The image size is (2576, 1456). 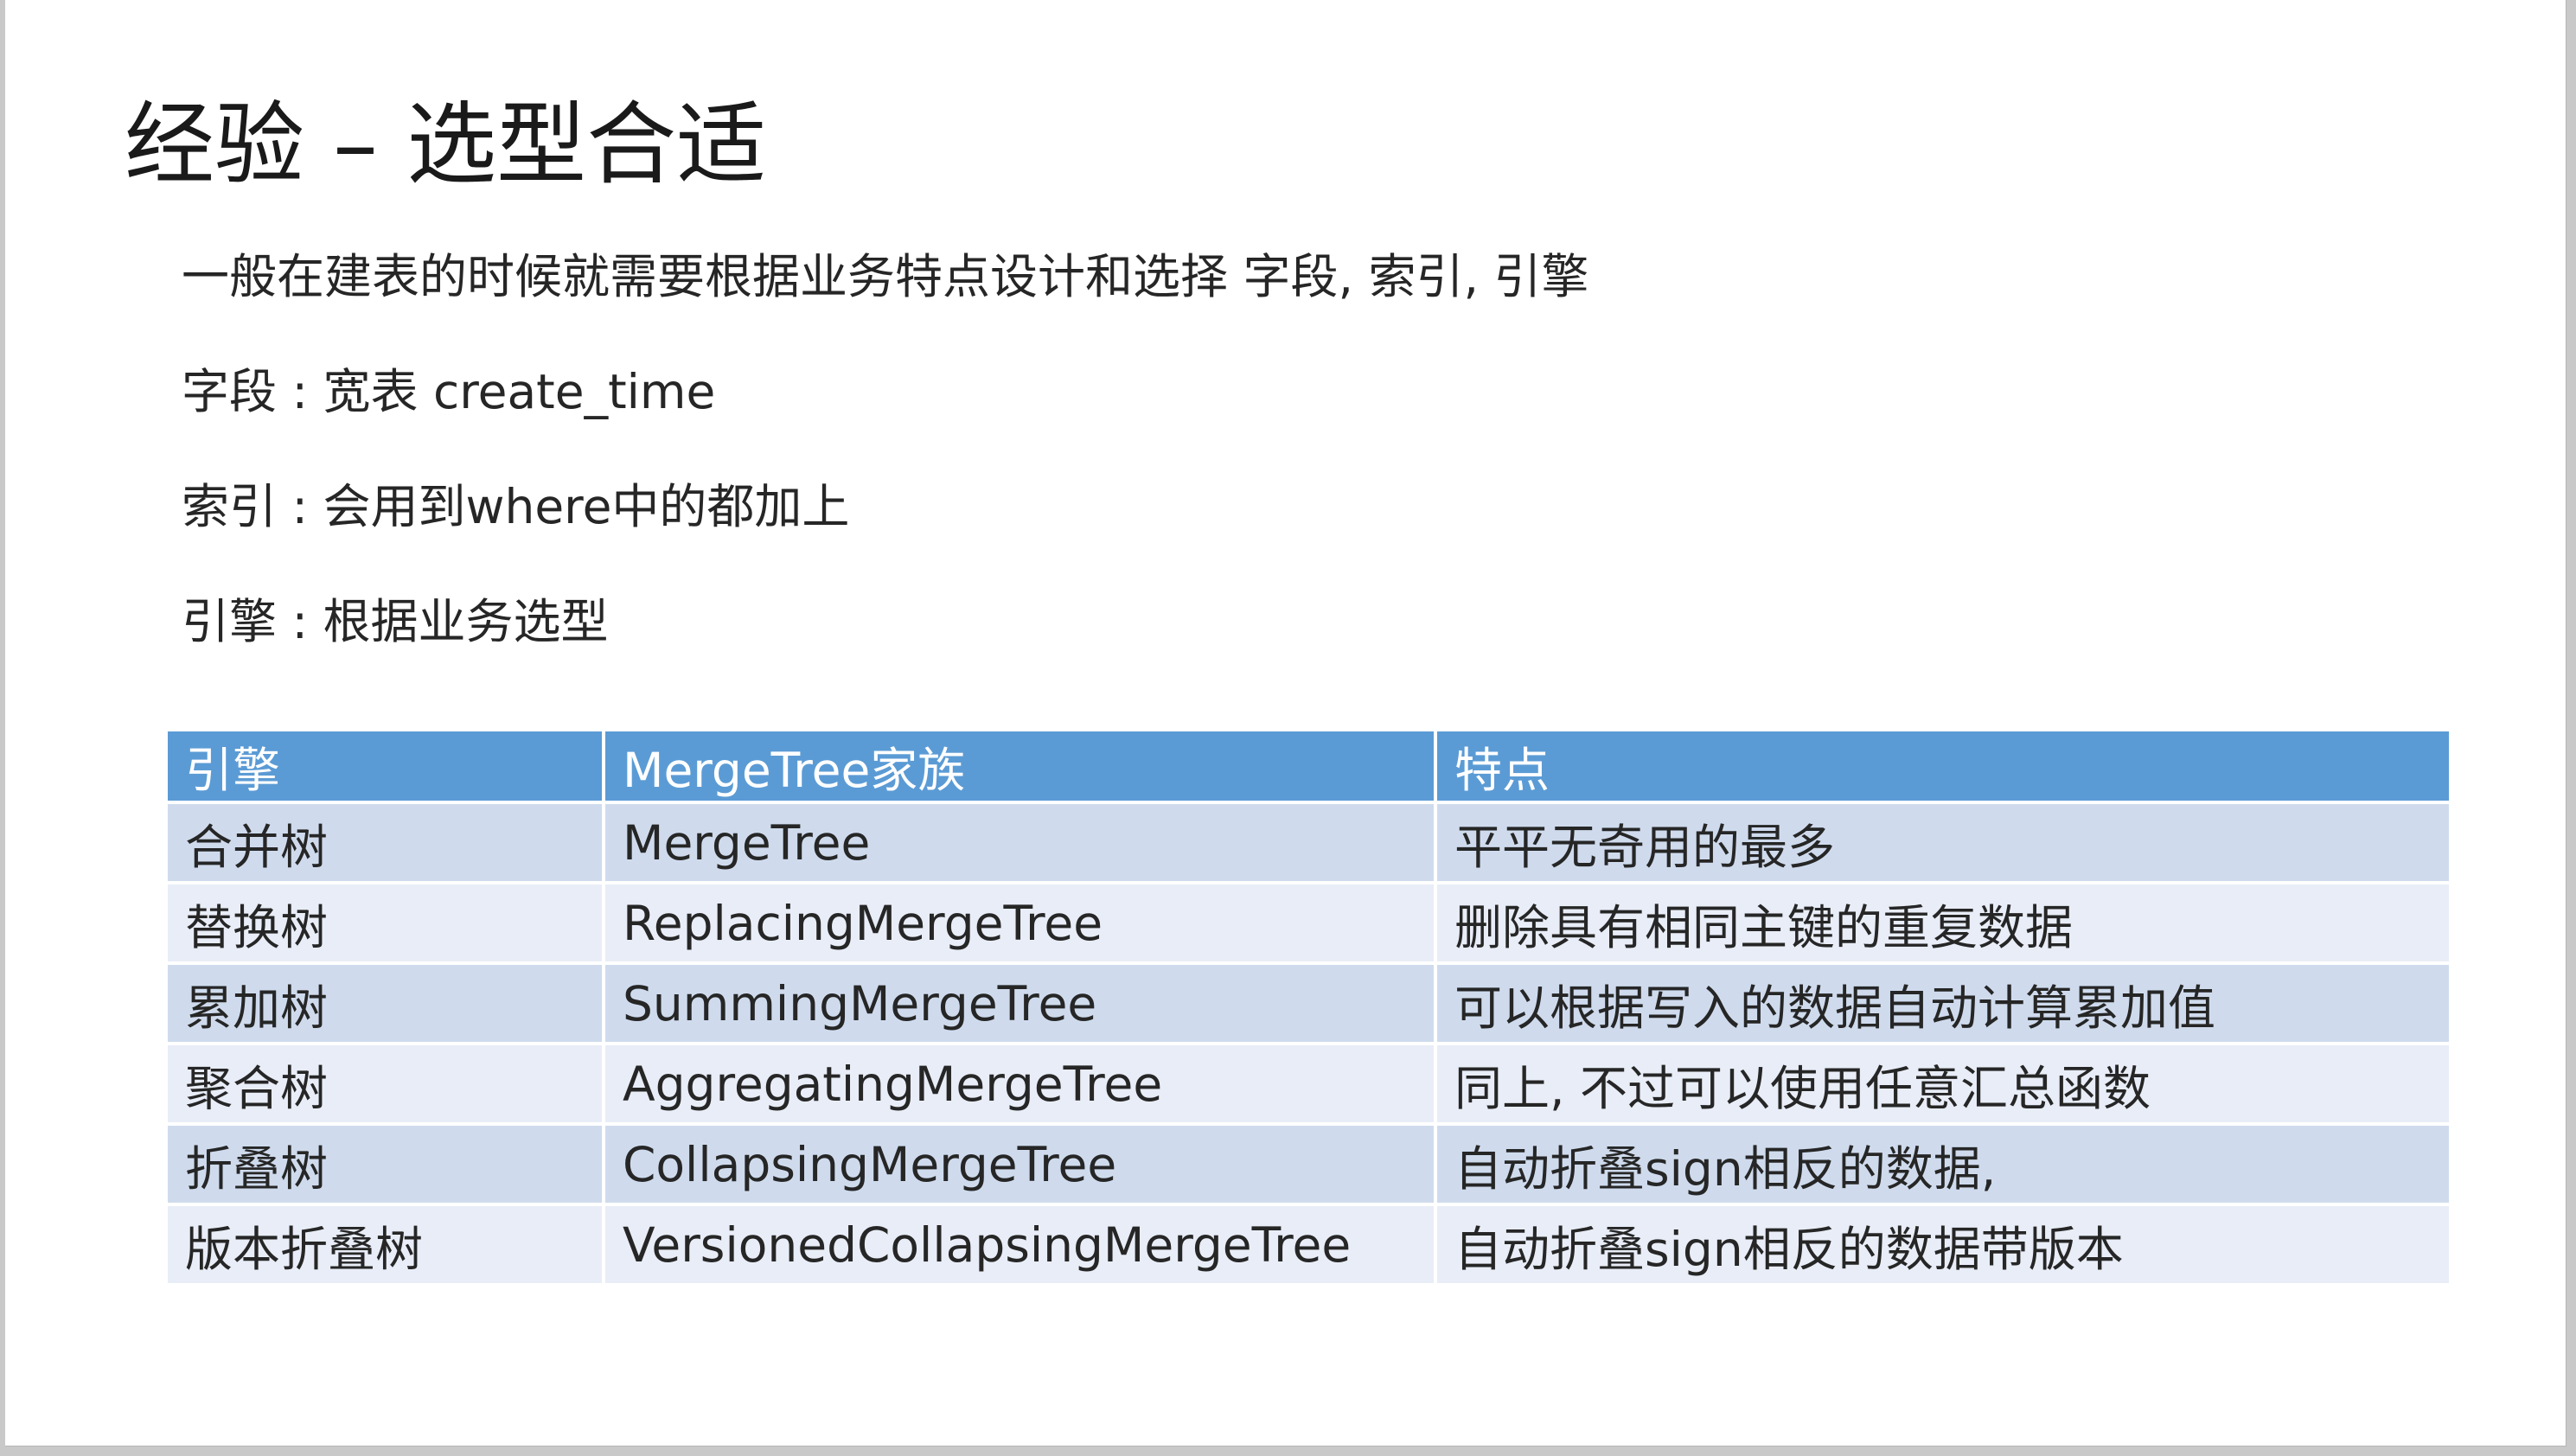 I want to click on slide-title: 经验 – 选型合适, so click(x=446, y=144).